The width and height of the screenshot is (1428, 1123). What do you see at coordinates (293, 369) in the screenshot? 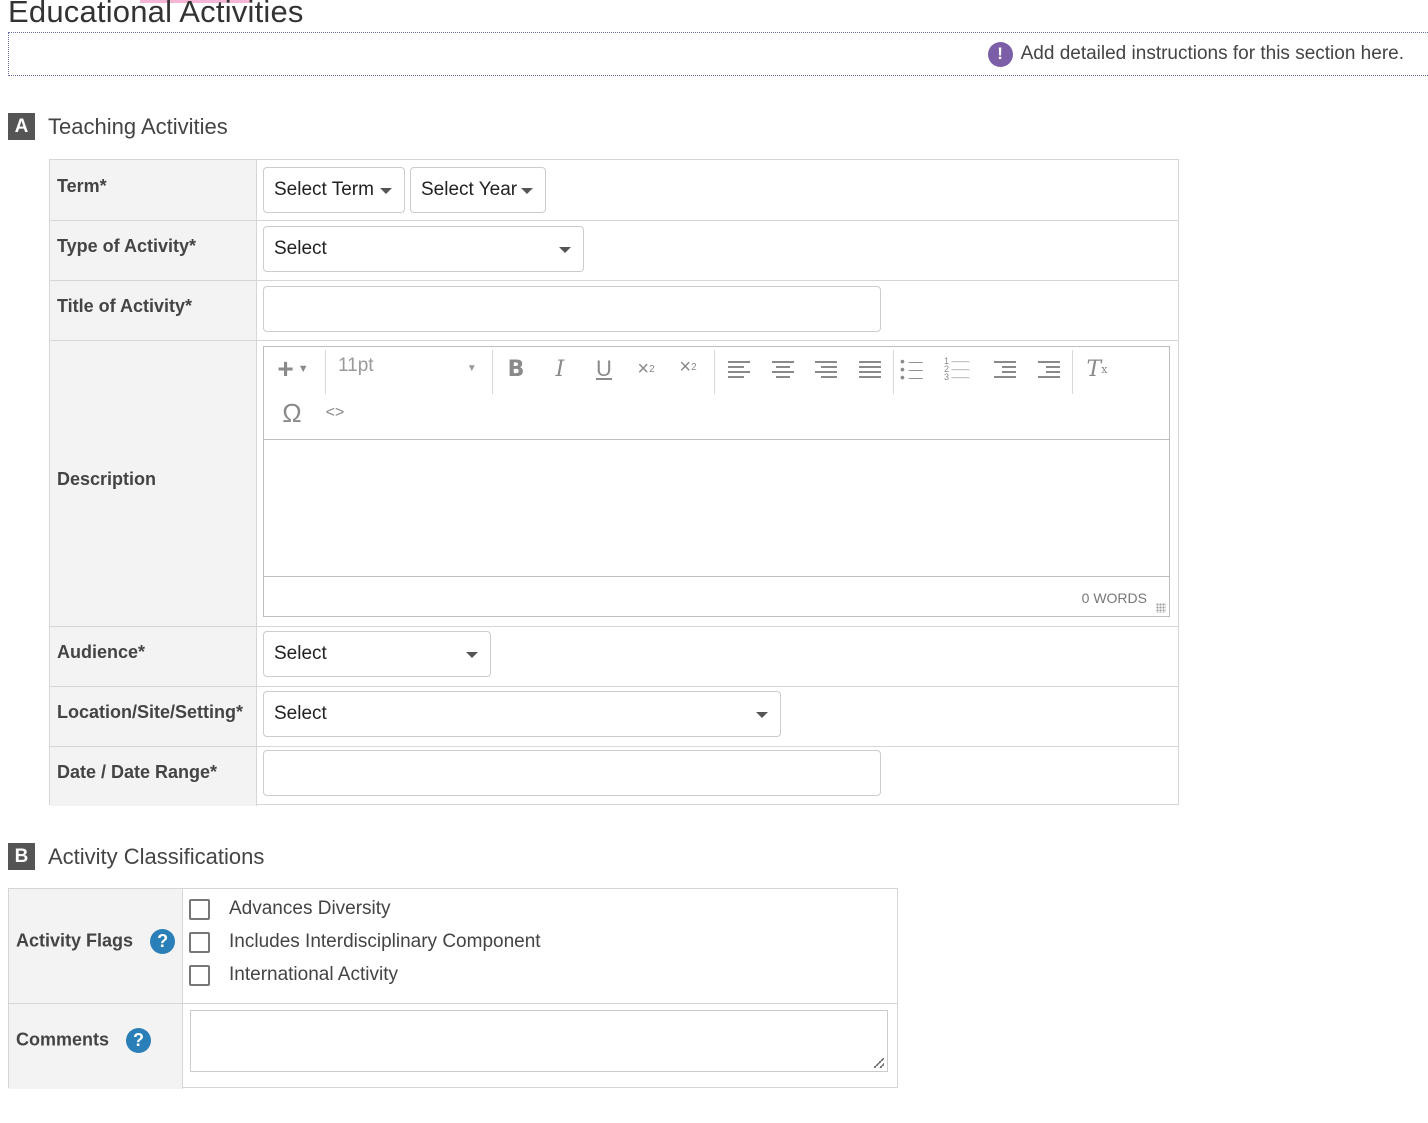
I see `insert-icon: + ▼` at bounding box center [293, 369].